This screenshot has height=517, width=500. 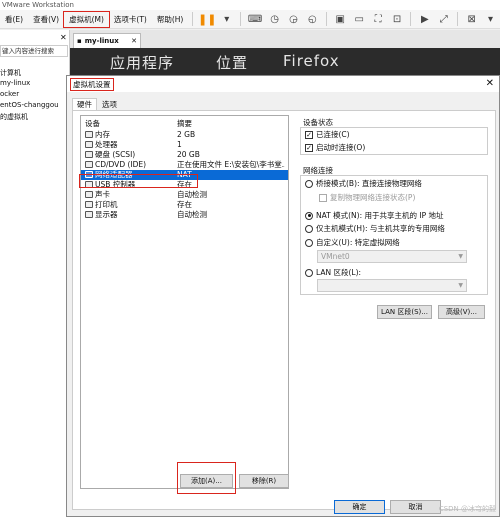 What do you see at coordinates (14, 117) in the screenshot?
I see `library-item-my-vms: 的虚拟机` at bounding box center [14, 117].